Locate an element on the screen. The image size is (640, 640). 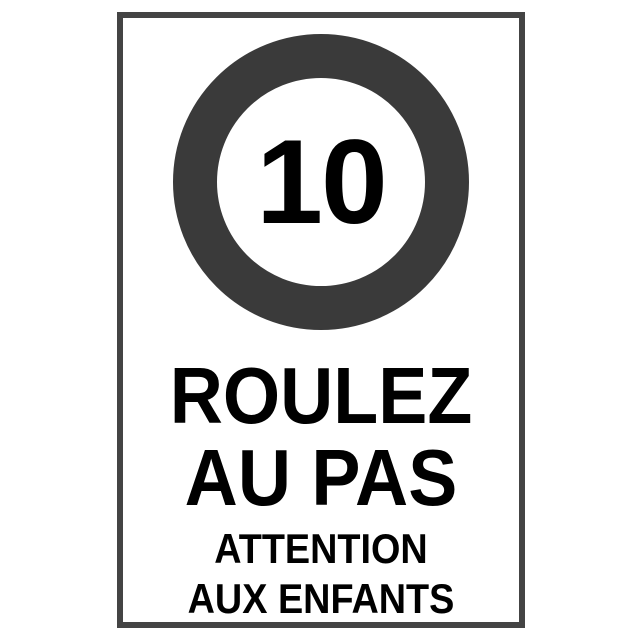
speed-limit-value: 10 is located at coordinates (321, 182).